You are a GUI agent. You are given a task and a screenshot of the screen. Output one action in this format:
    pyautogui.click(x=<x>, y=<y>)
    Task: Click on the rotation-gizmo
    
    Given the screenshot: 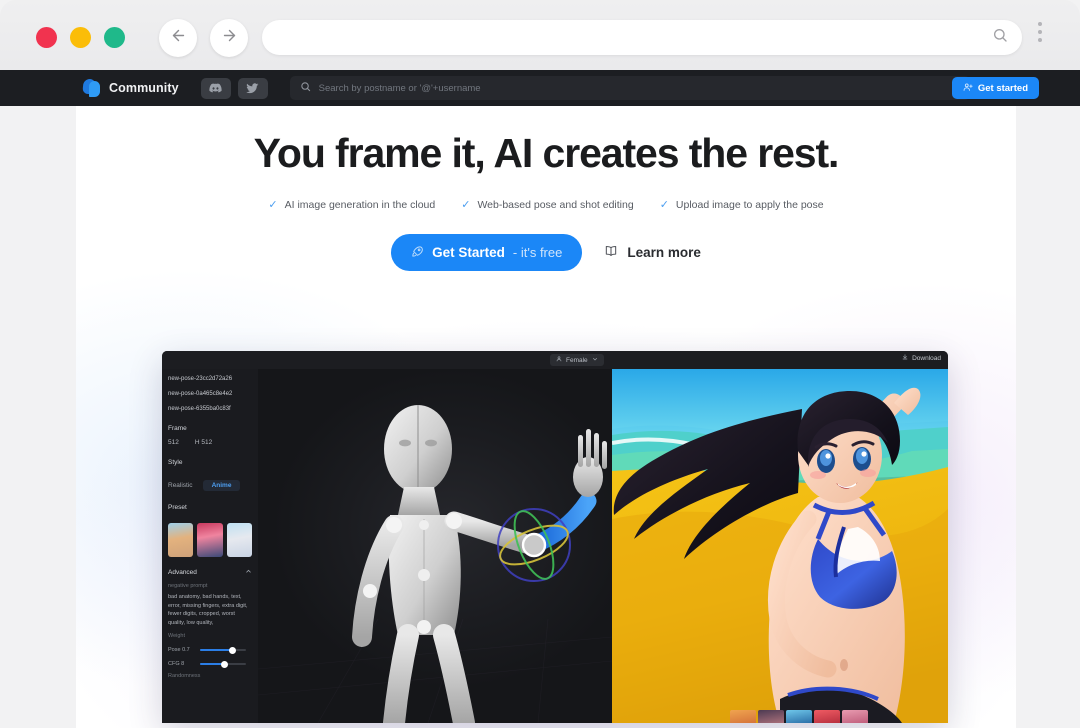 What is the action you would take?
    pyautogui.click(x=534, y=545)
    